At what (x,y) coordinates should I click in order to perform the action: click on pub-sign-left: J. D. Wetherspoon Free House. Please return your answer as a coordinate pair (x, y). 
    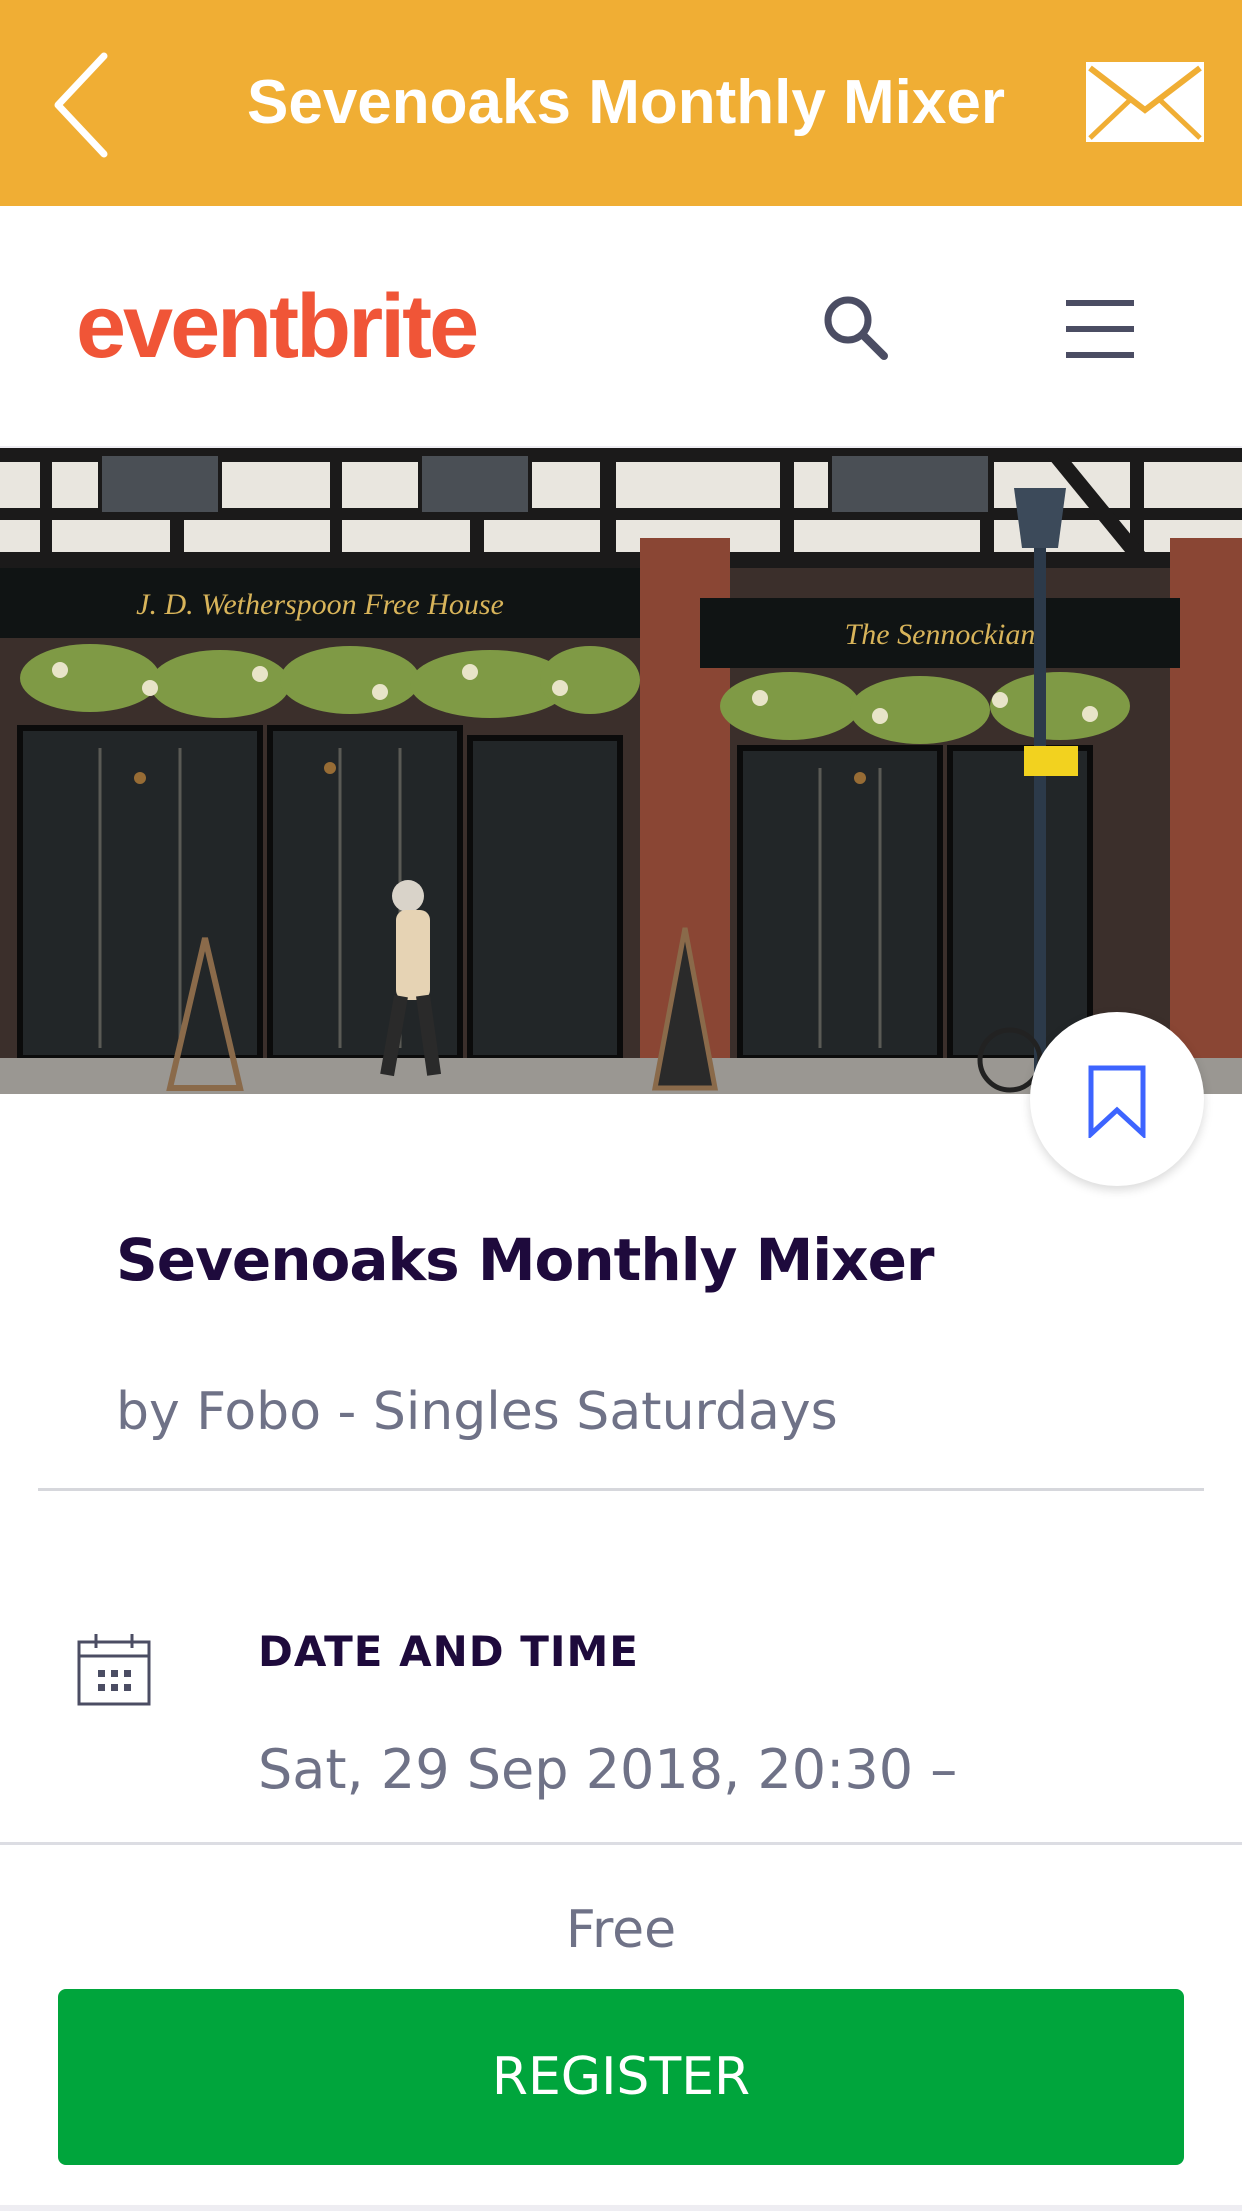
    Looking at the image, I should click on (320, 604).